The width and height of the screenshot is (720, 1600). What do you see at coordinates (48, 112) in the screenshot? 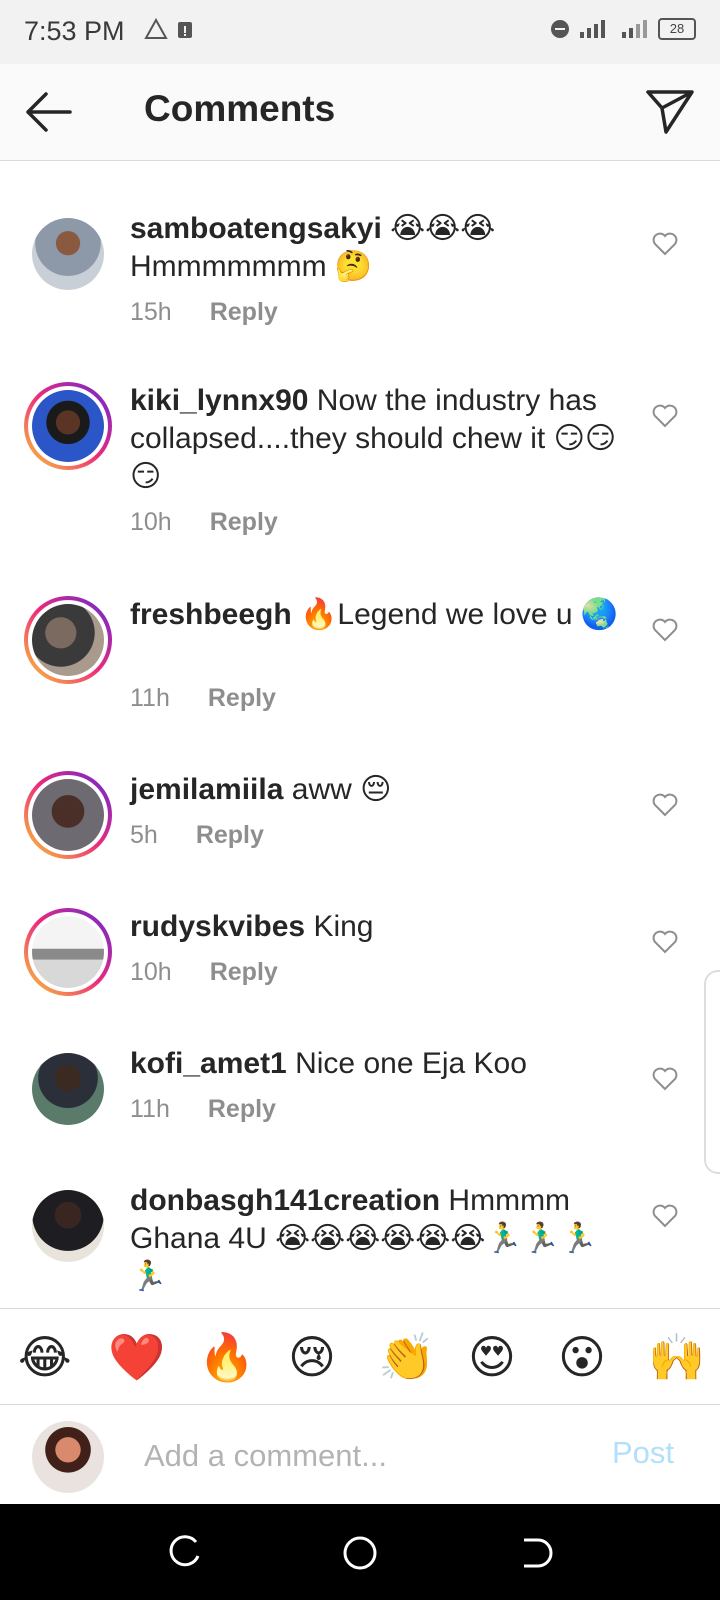
I see `back-arrow-icon` at bounding box center [48, 112].